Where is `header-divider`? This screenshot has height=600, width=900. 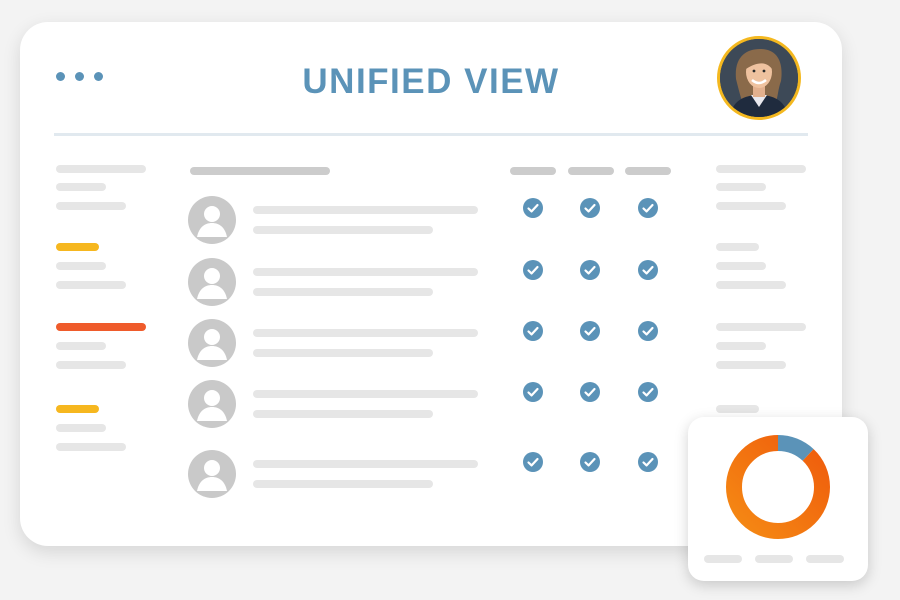 header-divider is located at coordinates (431, 134).